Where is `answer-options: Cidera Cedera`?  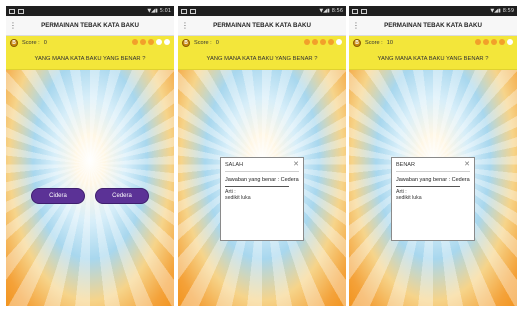
answer-options: Cidera Cedera is located at coordinates (90, 196).